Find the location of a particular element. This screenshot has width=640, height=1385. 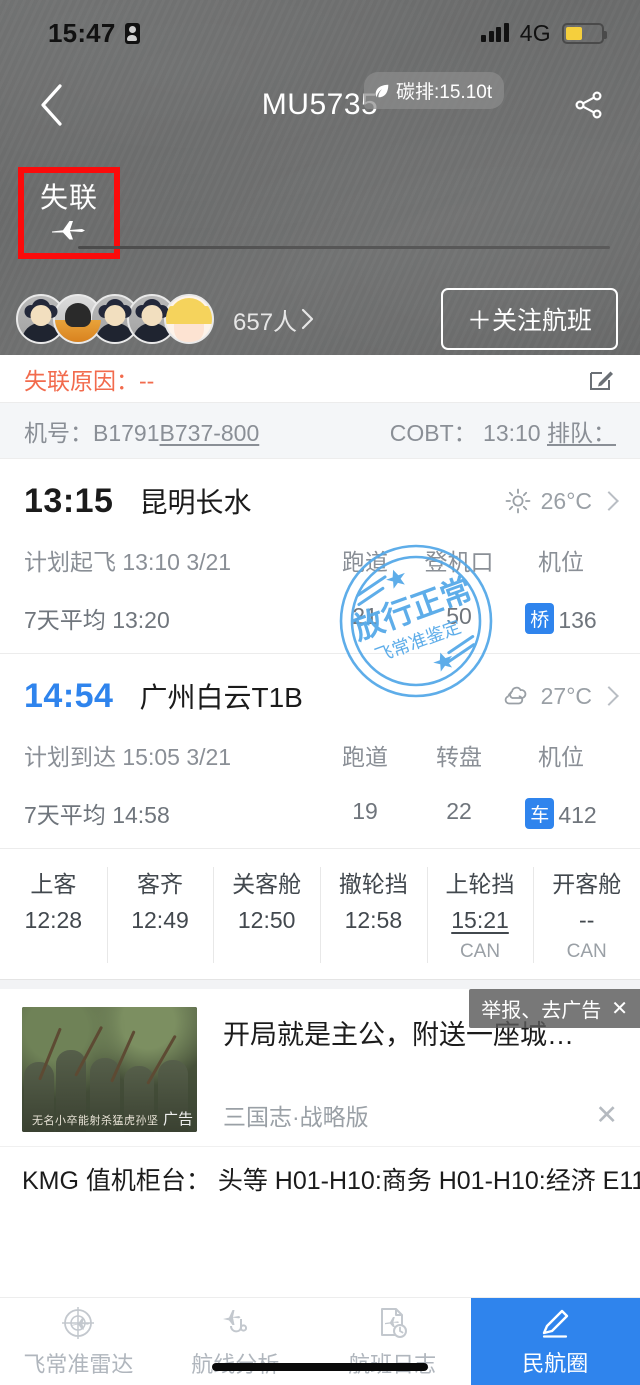

milestone-value: 12:28 is located at coordinates (53, 920).